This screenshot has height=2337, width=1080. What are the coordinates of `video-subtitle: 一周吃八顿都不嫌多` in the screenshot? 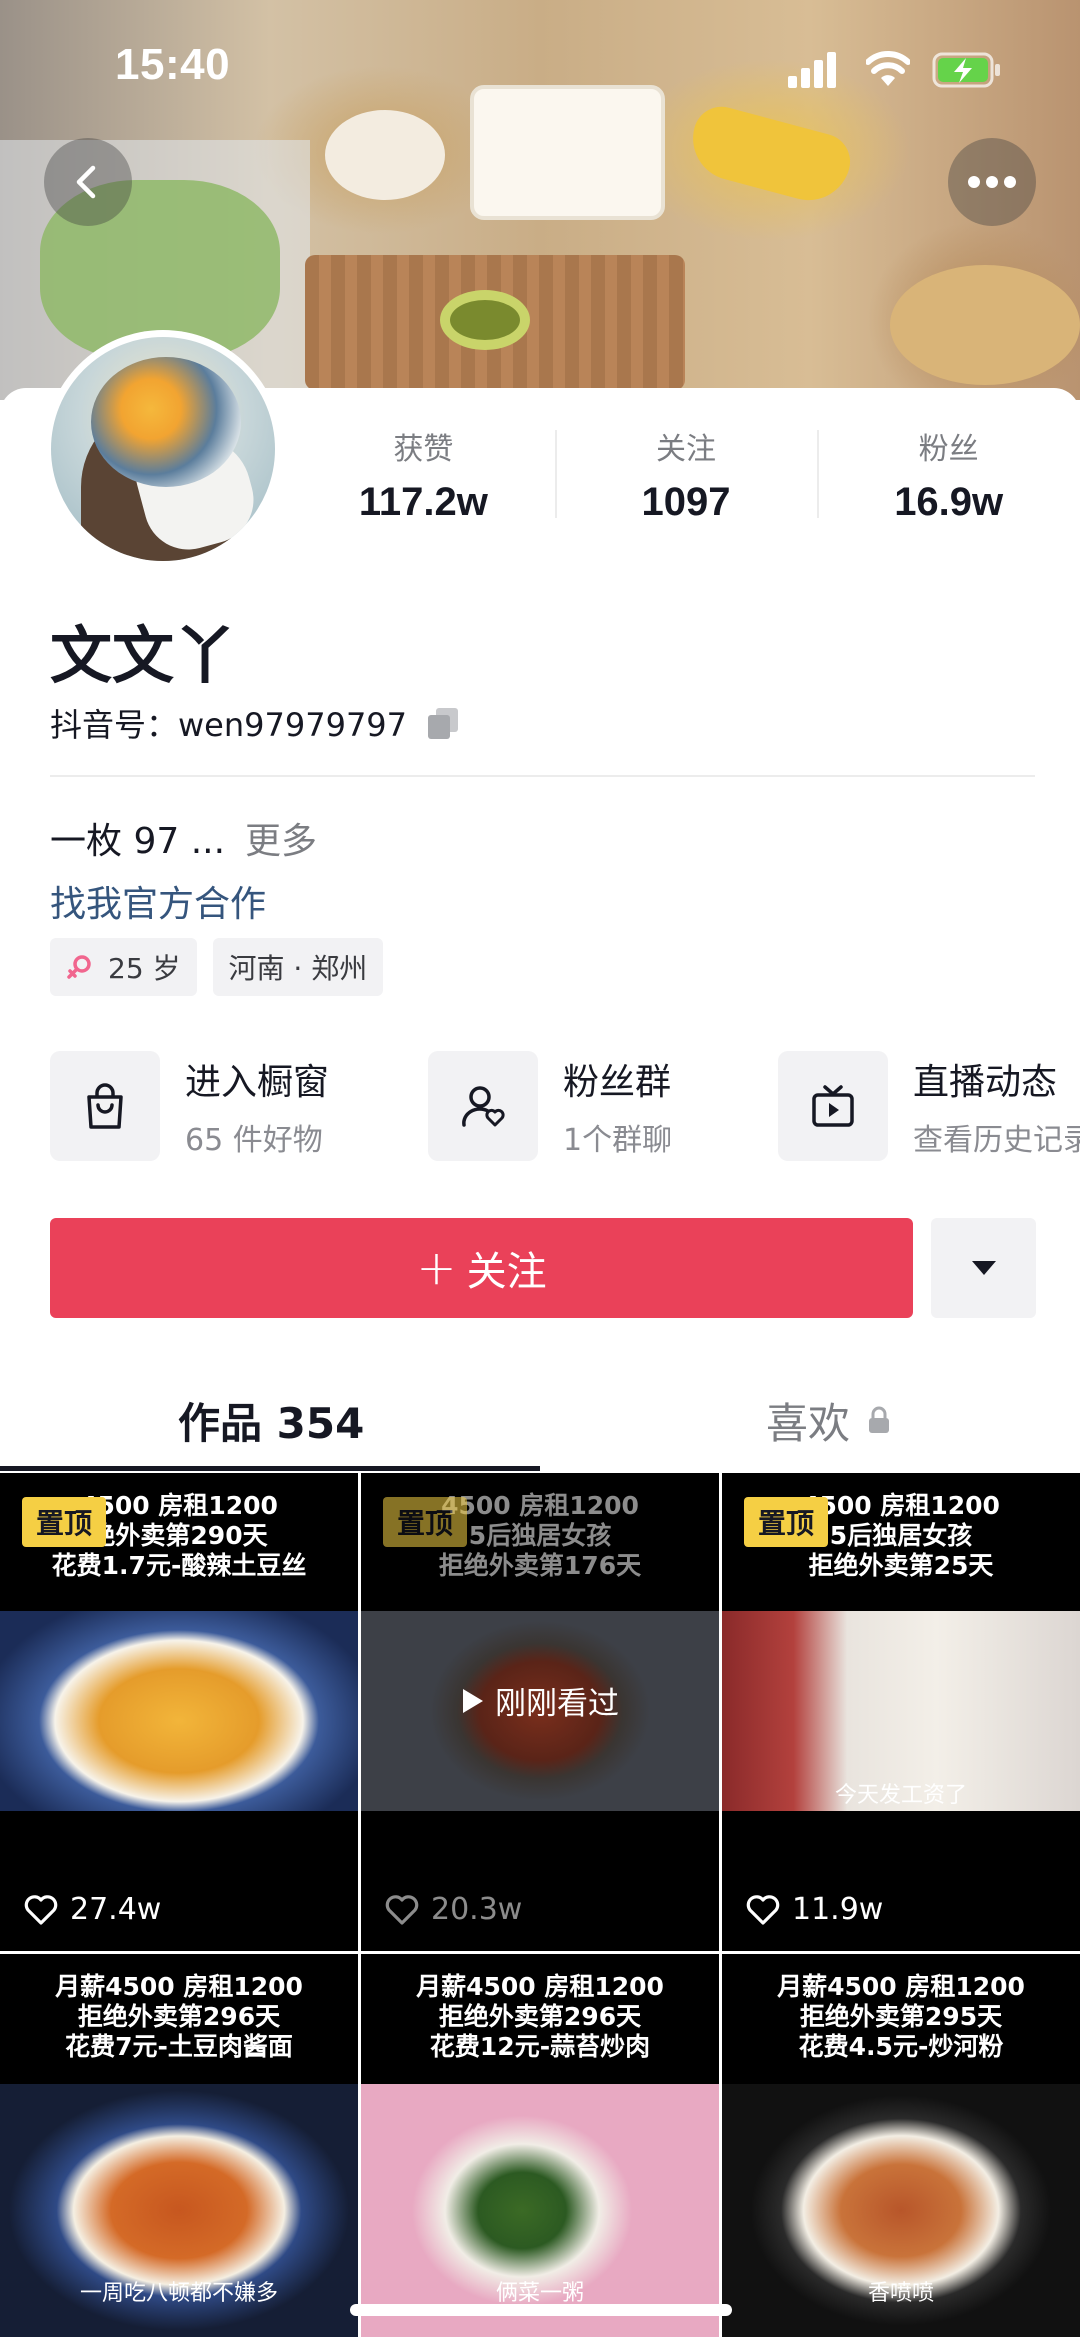 It's located at (178, 2293).